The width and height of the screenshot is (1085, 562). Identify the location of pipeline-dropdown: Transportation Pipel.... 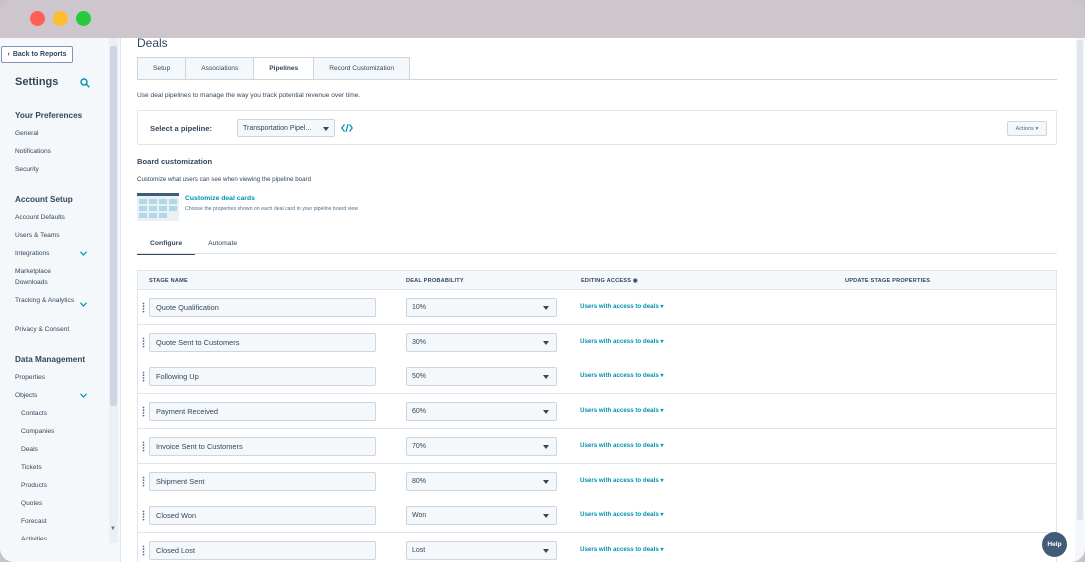
(286, 128).